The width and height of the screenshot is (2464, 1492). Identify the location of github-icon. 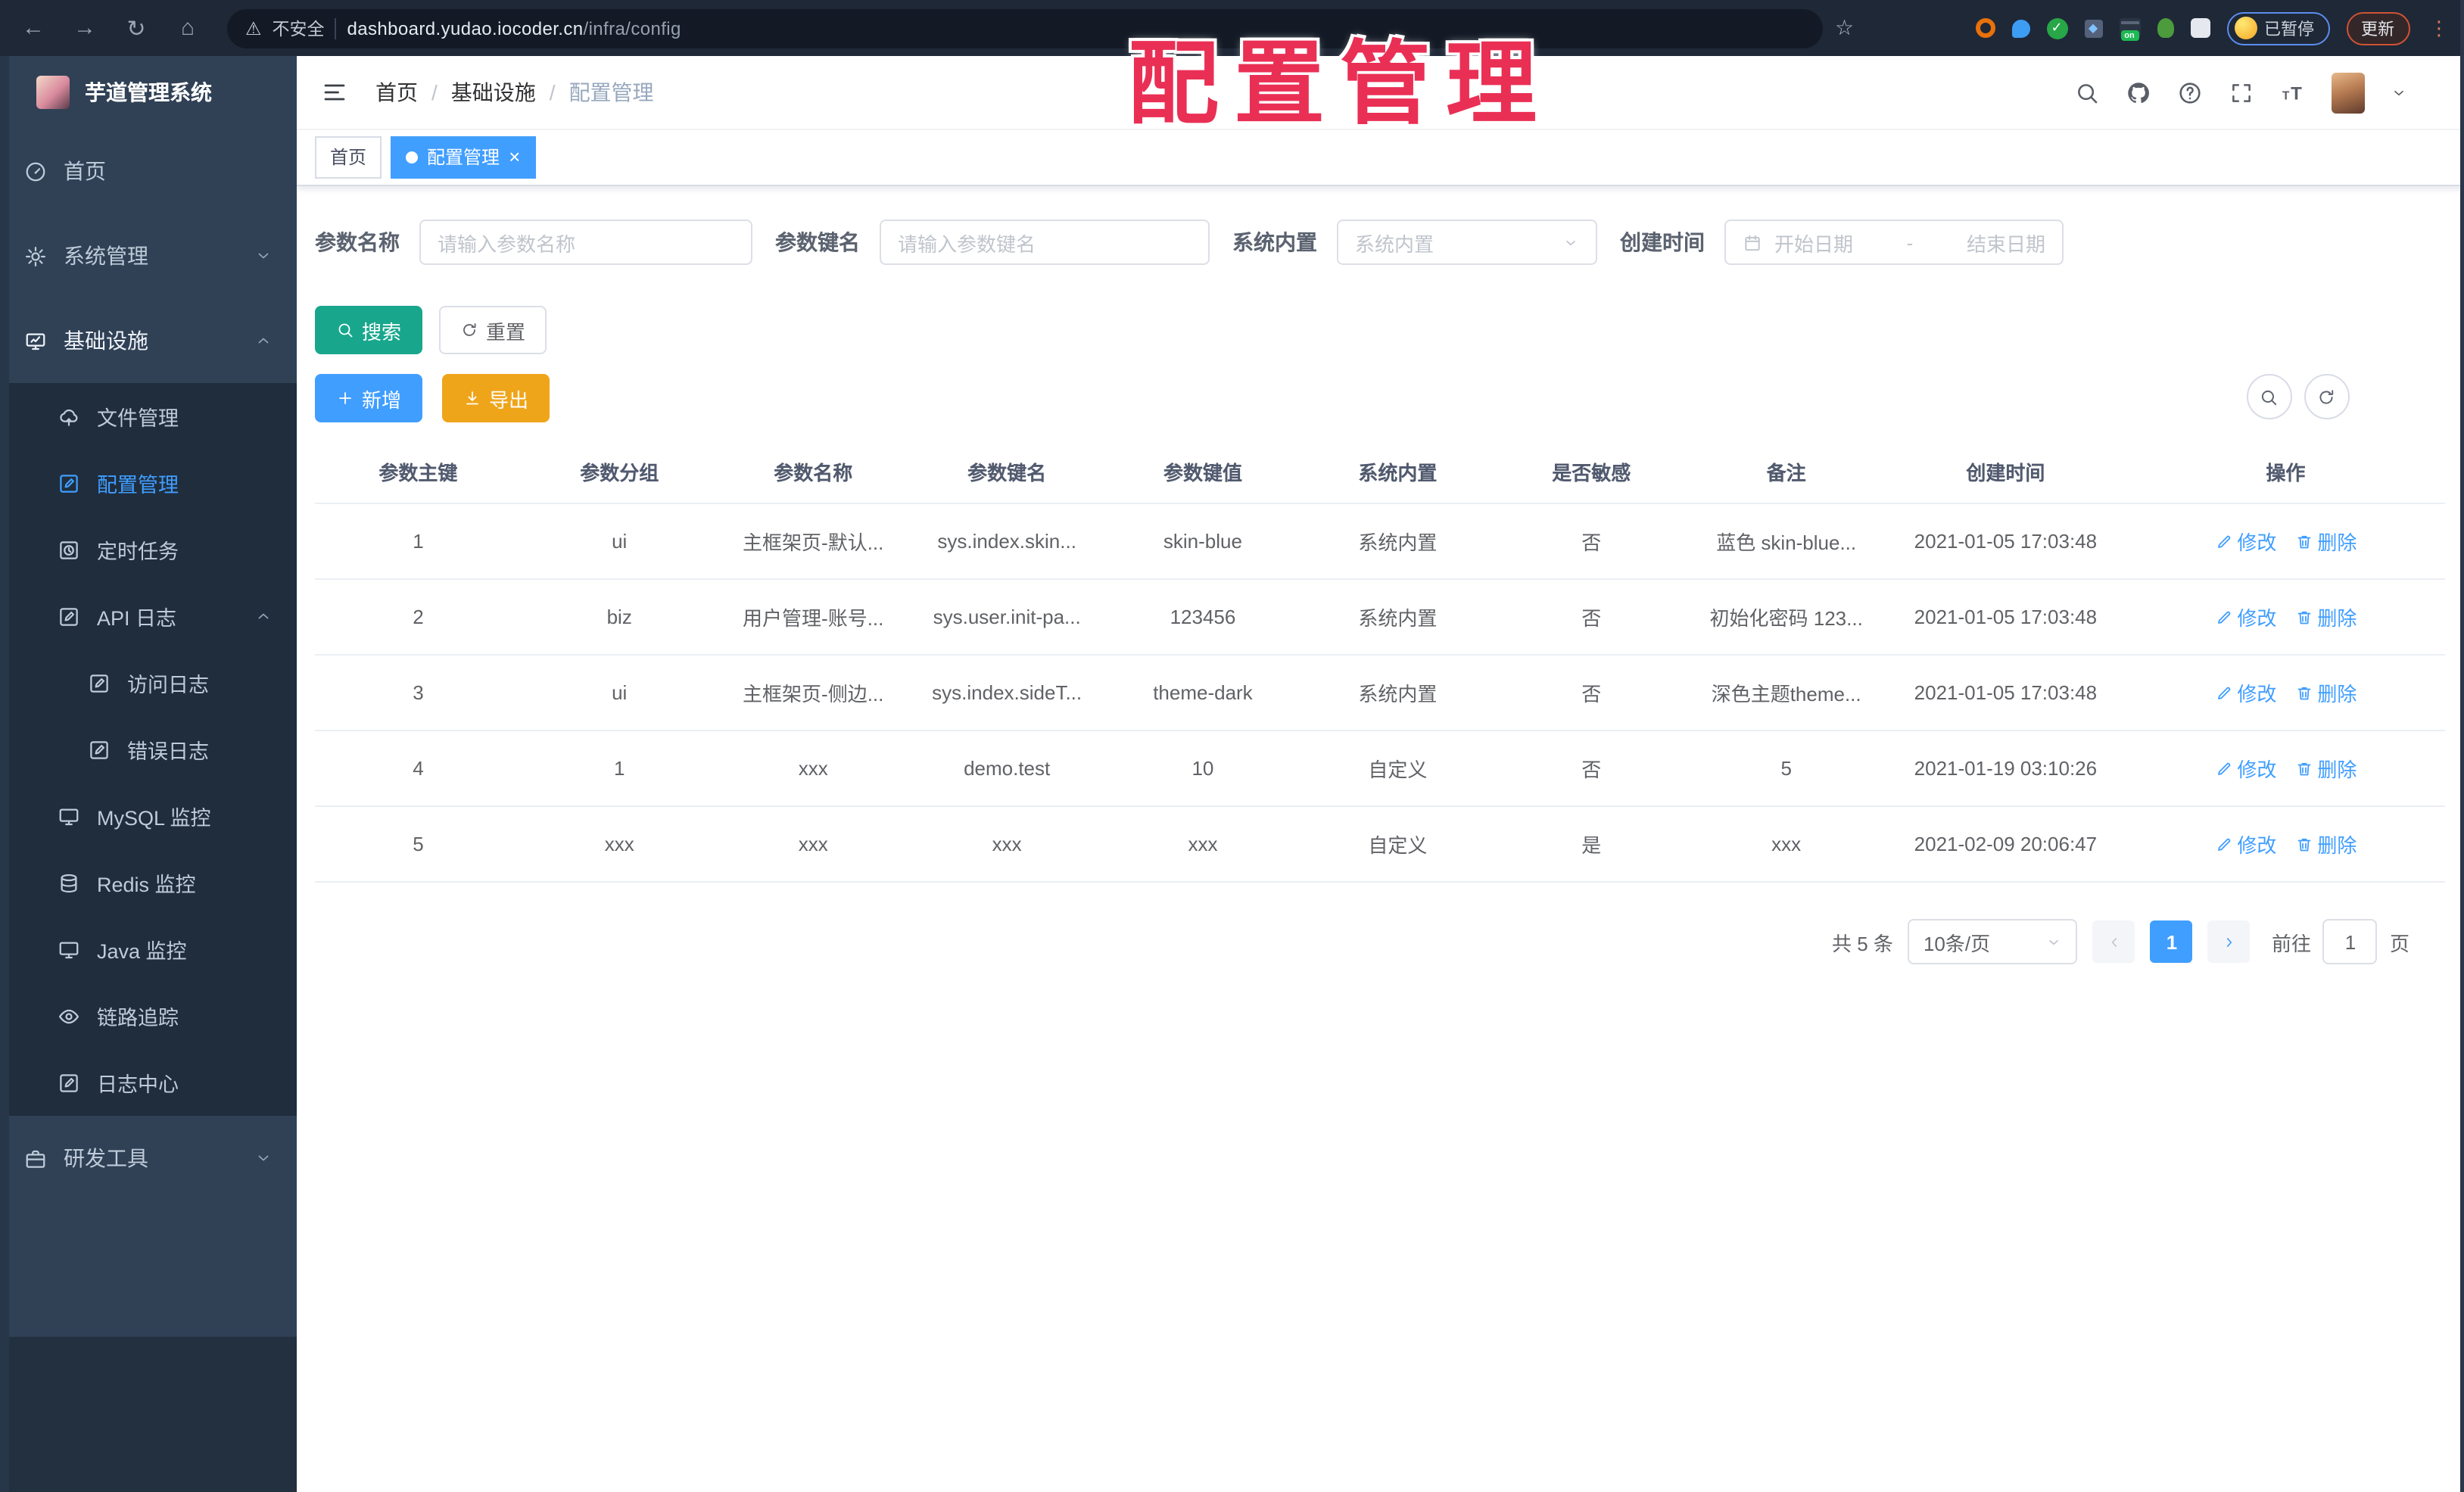
(2138, 92).